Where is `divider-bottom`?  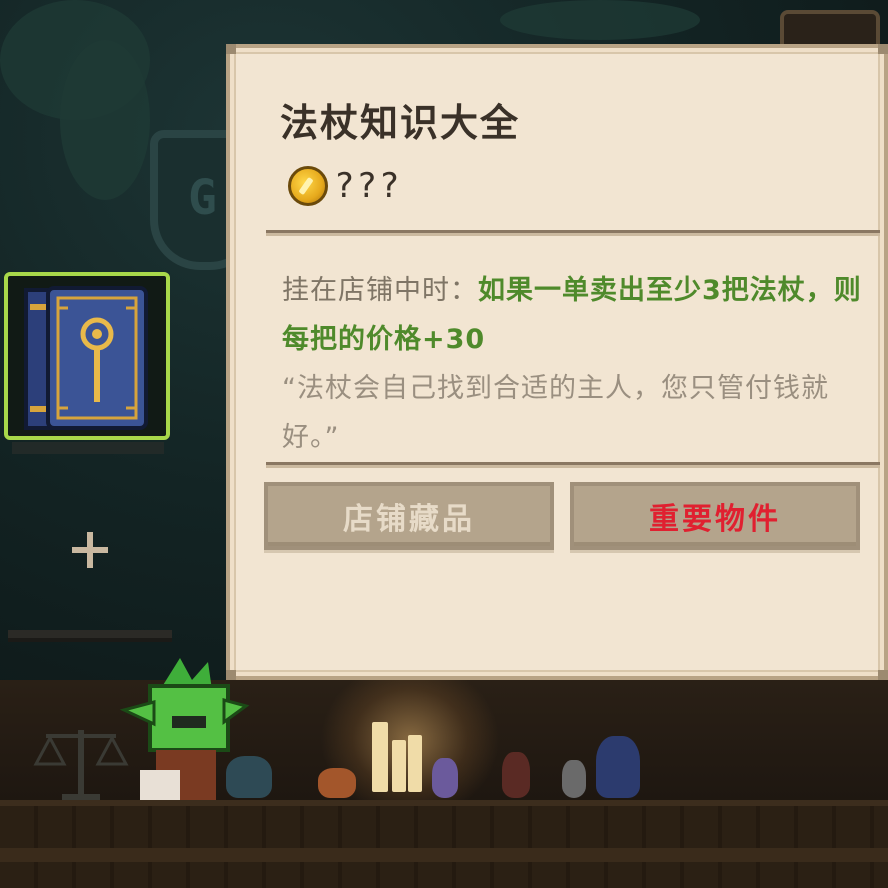 divider-bottom is located at coordinates (573, 465).